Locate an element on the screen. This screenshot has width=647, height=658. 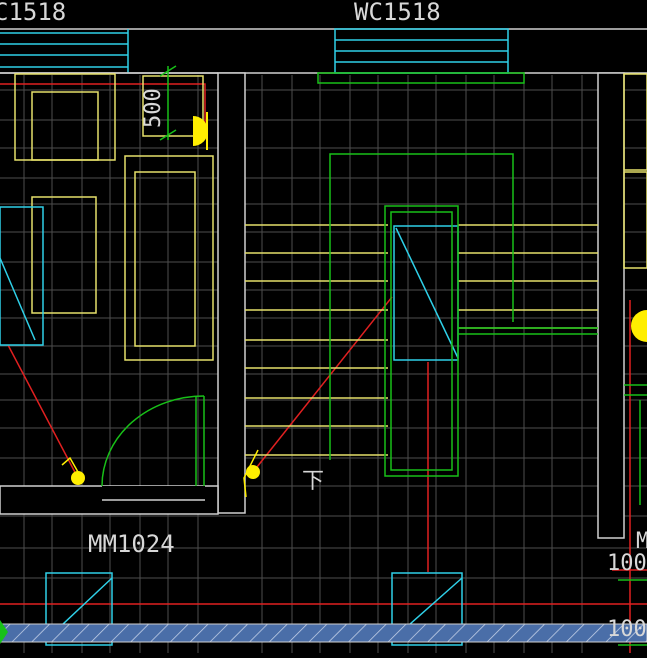
window-wc1518 is located at coordinates (421, 51).